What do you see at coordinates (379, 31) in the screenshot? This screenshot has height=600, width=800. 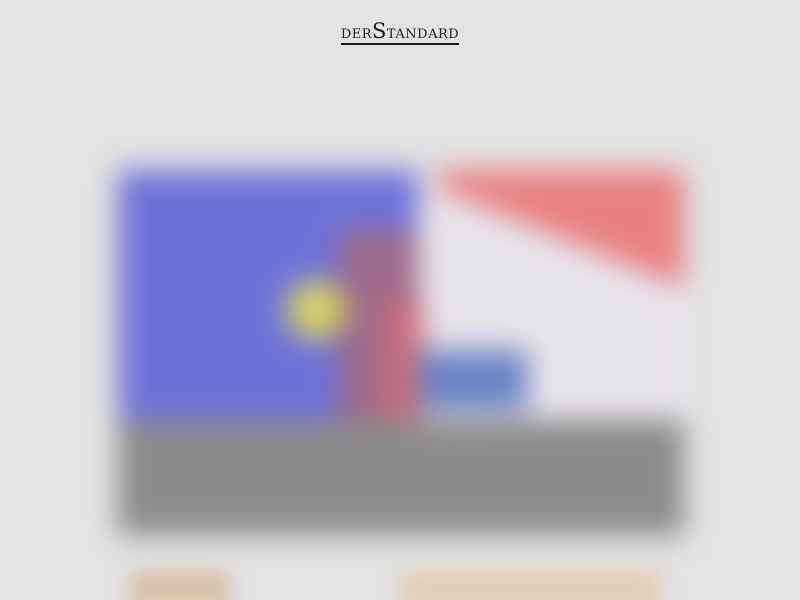 I see `logo-cap: S` at bounding box center [379, 31].